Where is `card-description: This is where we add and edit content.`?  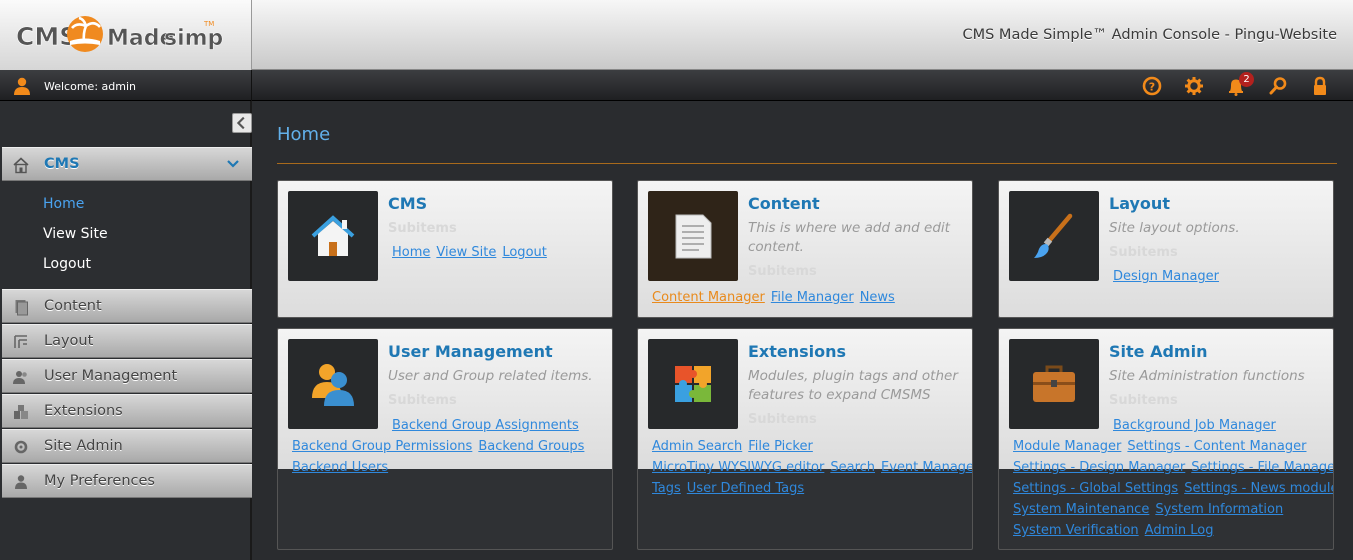
card-description: This is where we add and edit content. is located at coordinates (849, 237).